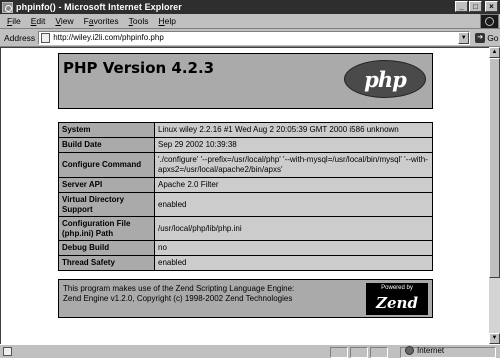  I want to click on table-row: Thread Safety enabled, so click(245, 263).